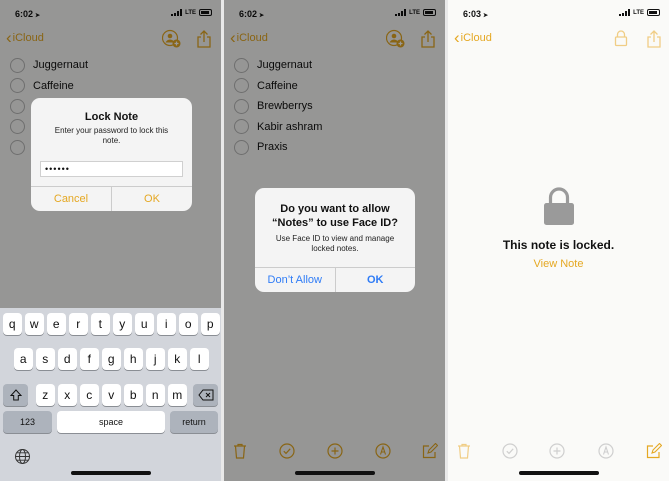 This screenshot has width=669, height=481. I want to click on delete-key, so click(205, 395).